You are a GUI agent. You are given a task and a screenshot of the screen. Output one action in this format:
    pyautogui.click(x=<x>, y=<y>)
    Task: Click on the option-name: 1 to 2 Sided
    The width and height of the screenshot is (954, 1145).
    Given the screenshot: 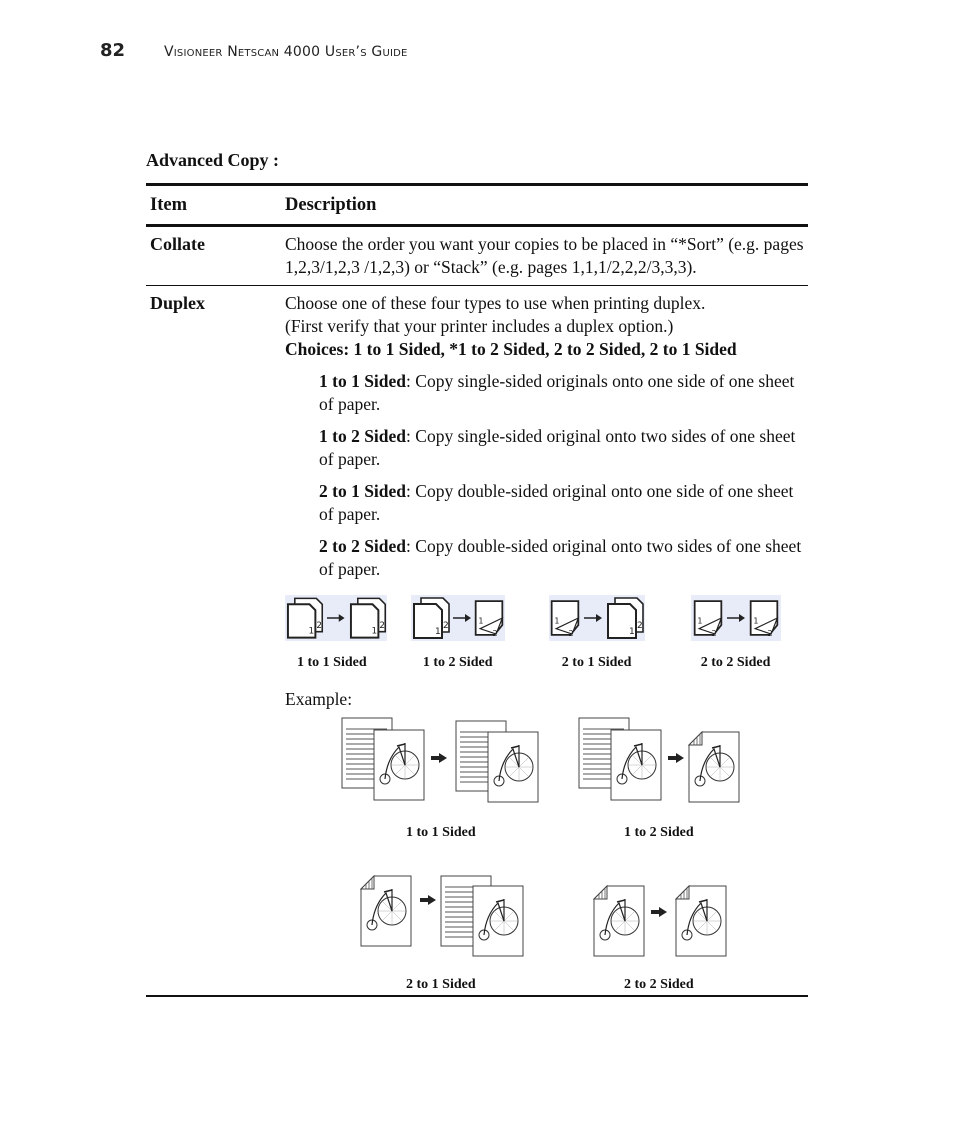 What is the action you would take?
    pyautogui.click(x=363, y=436)
    